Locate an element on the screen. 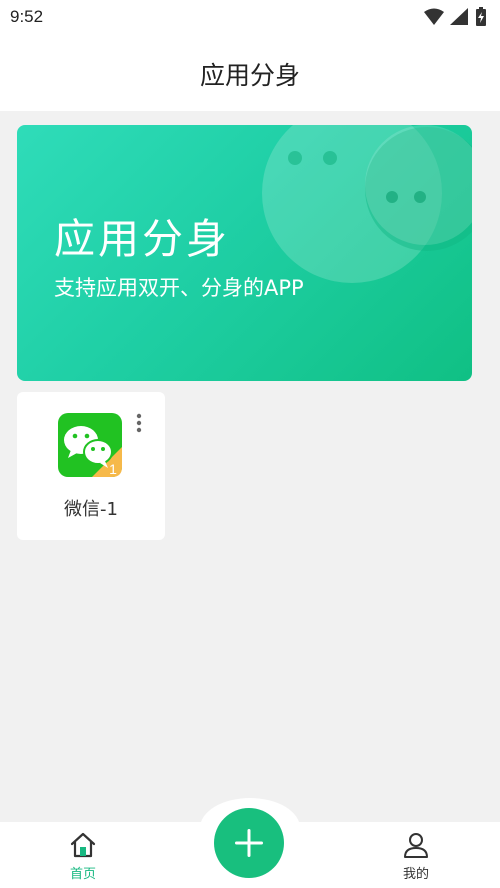 The image size is (500, 888). wechat-icon: 1 is located at coordinates (90, 445).